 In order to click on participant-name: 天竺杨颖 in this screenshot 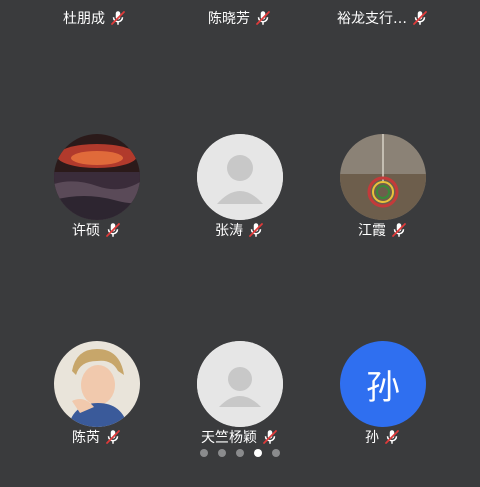, I will do `click(229, 438)`.